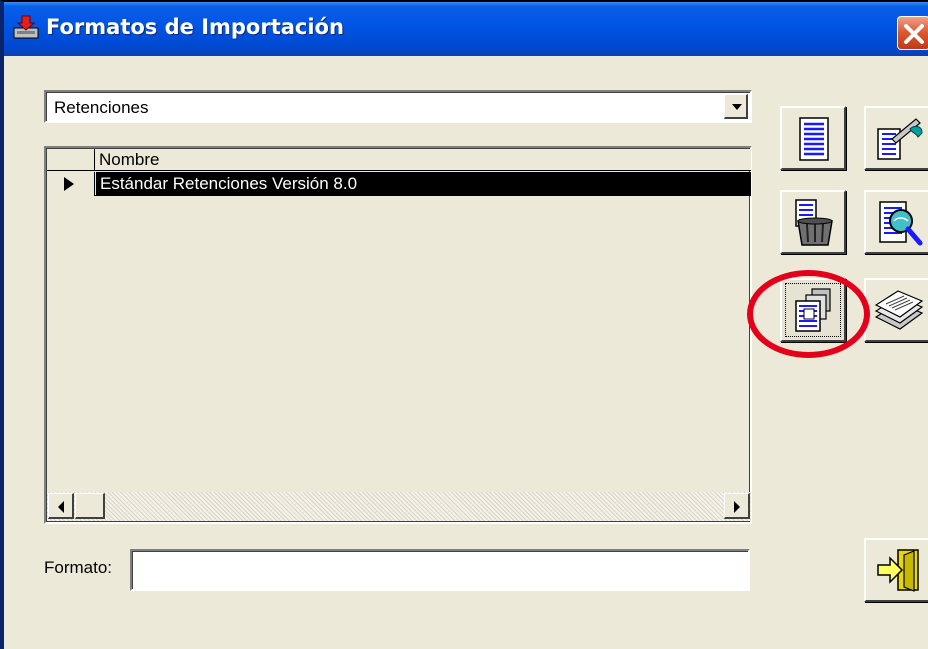  I want to click on delete-format-button, so click(813, 222).